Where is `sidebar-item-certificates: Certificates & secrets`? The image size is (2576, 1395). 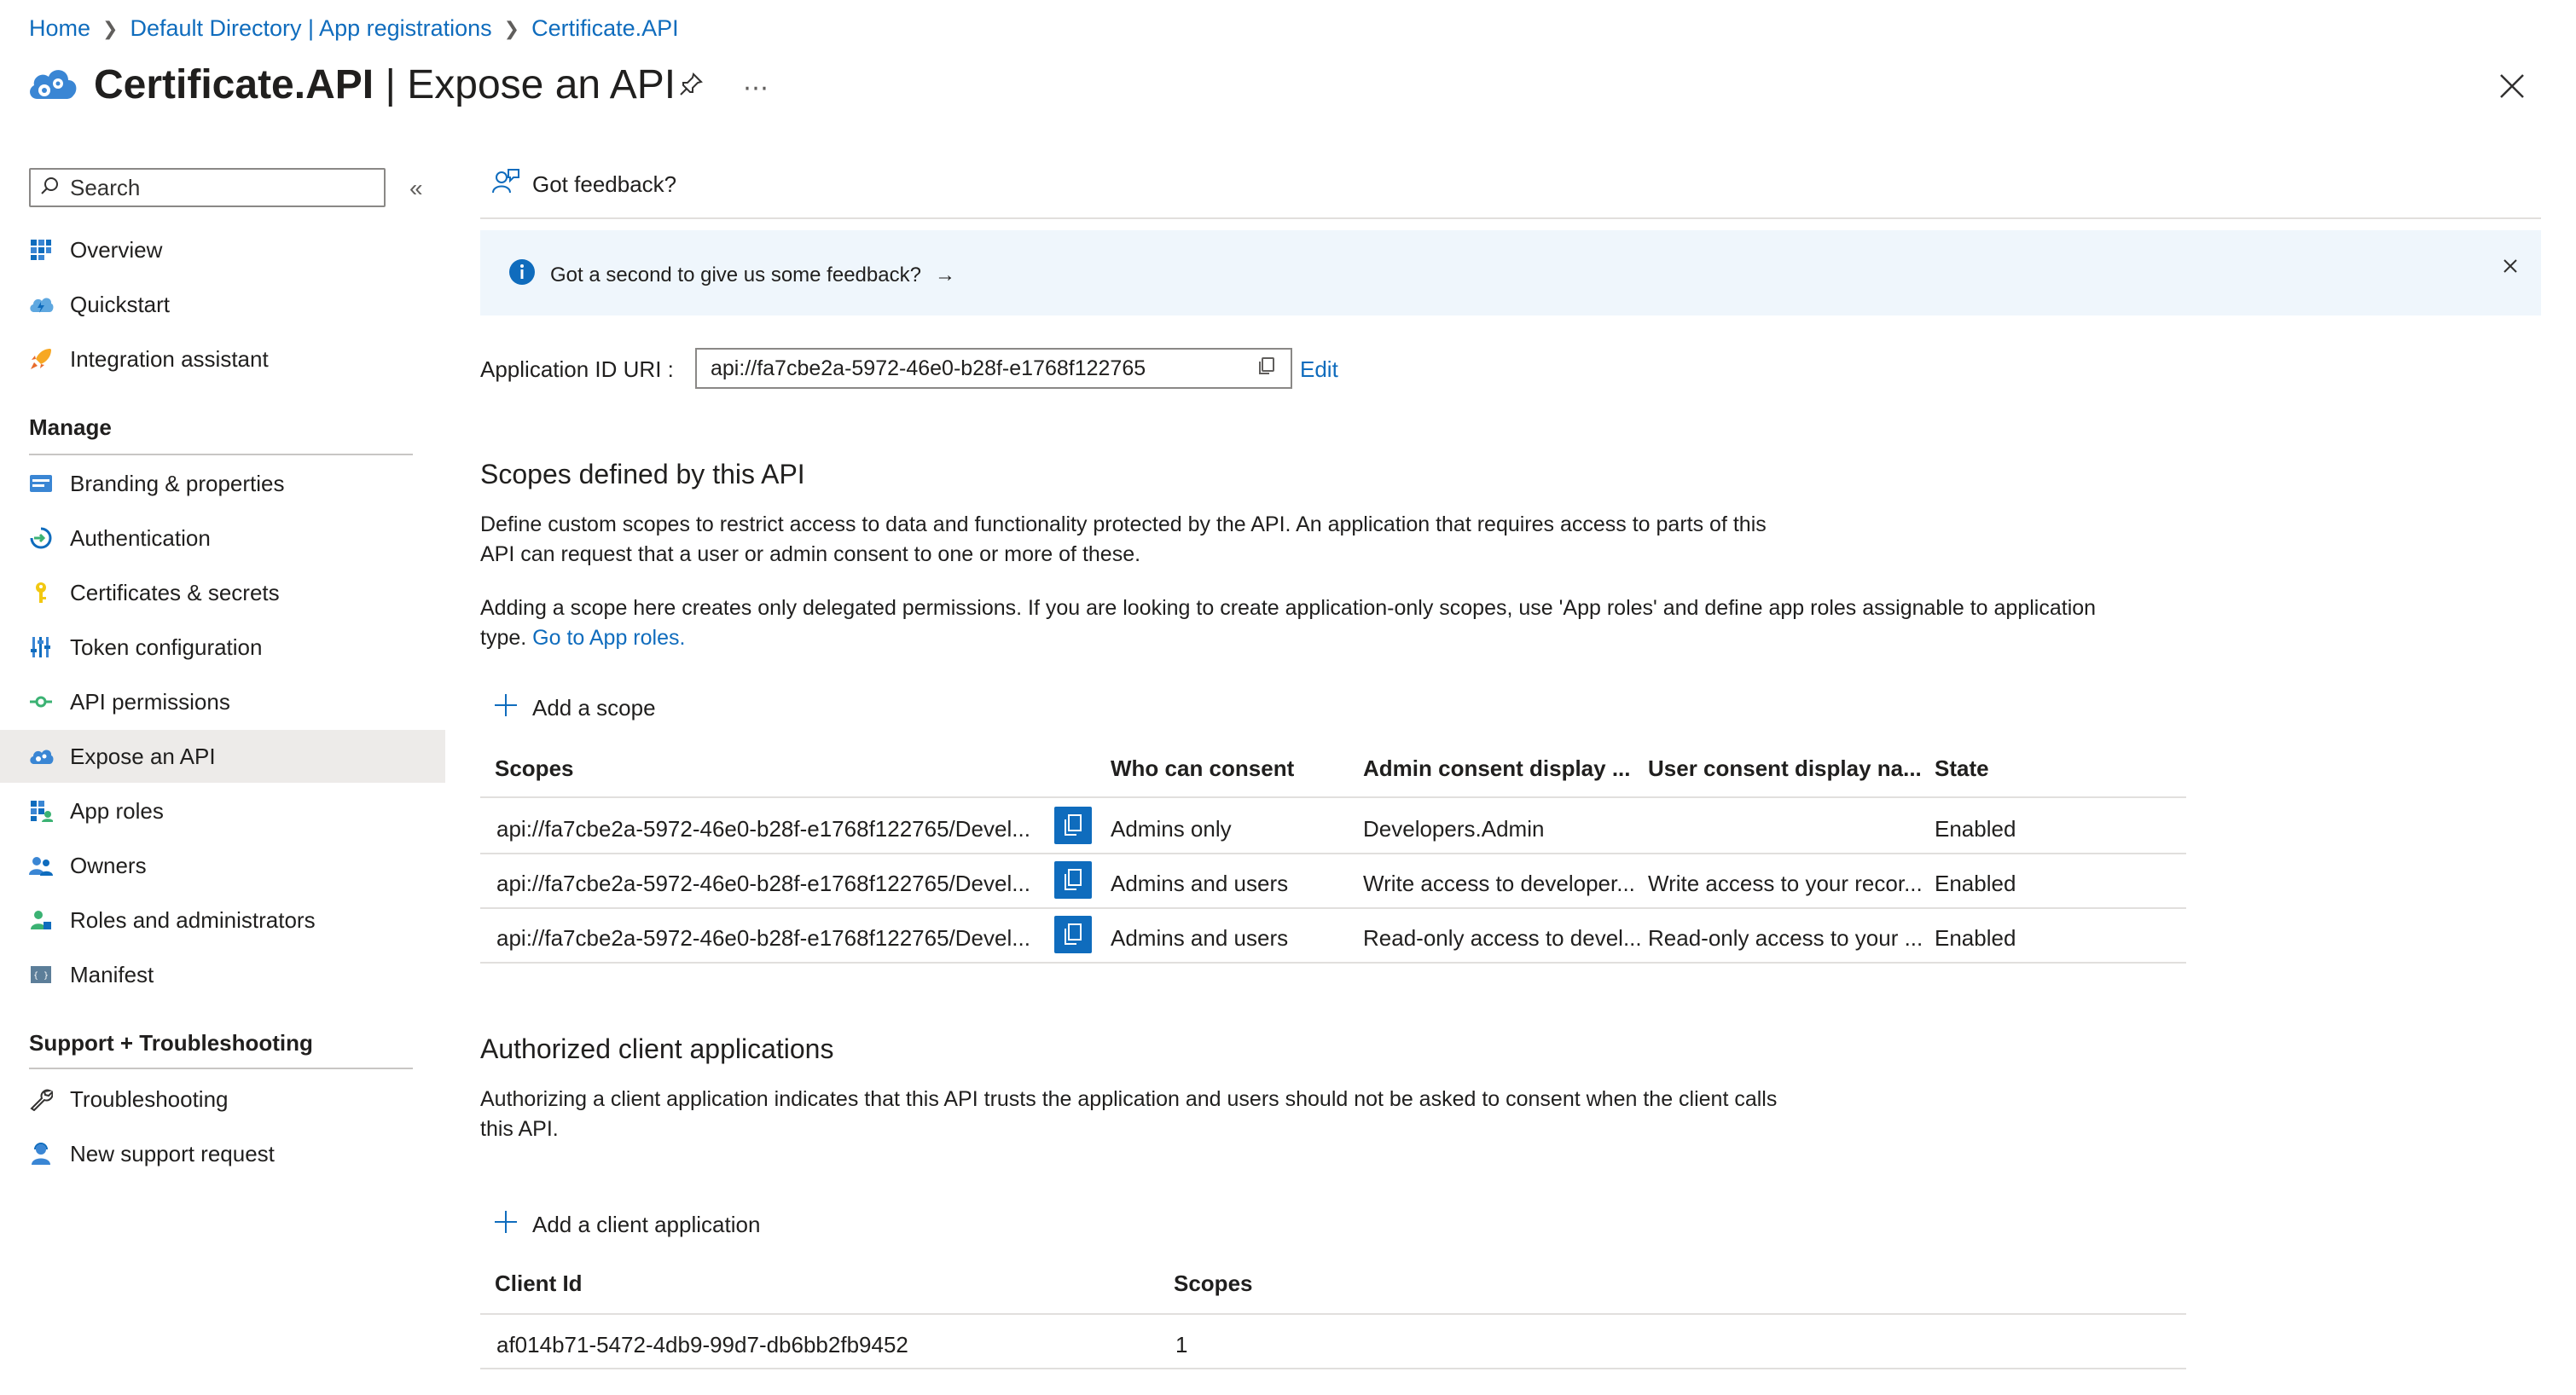
sidebar-item-certificates: Certificates & secrets is located at coordinates (222, 592).